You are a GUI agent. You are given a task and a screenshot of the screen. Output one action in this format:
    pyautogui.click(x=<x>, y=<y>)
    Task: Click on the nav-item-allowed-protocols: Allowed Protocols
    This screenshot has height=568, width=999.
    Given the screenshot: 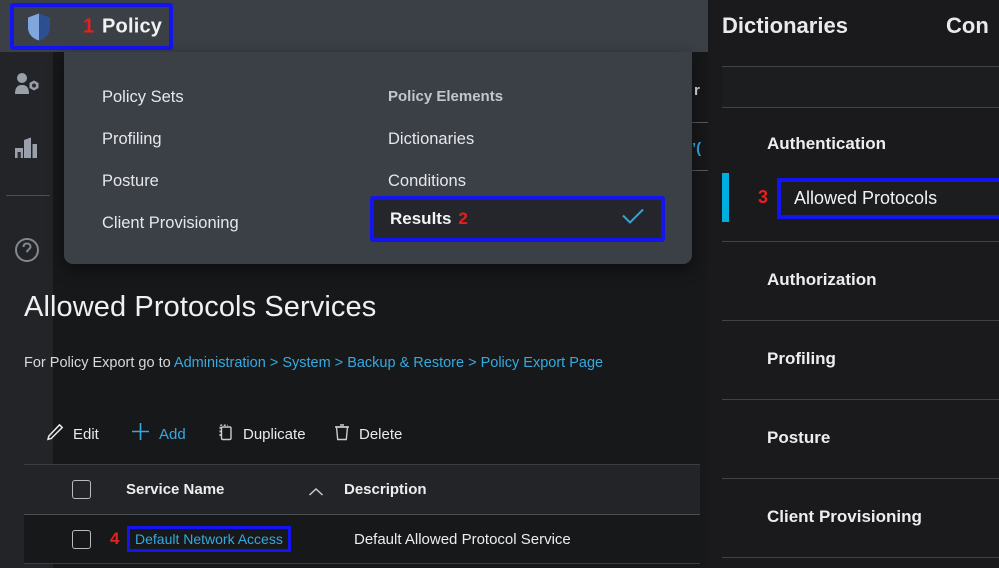 What is the action you would take?
    pyautogui.click(x=888, y=198)
    